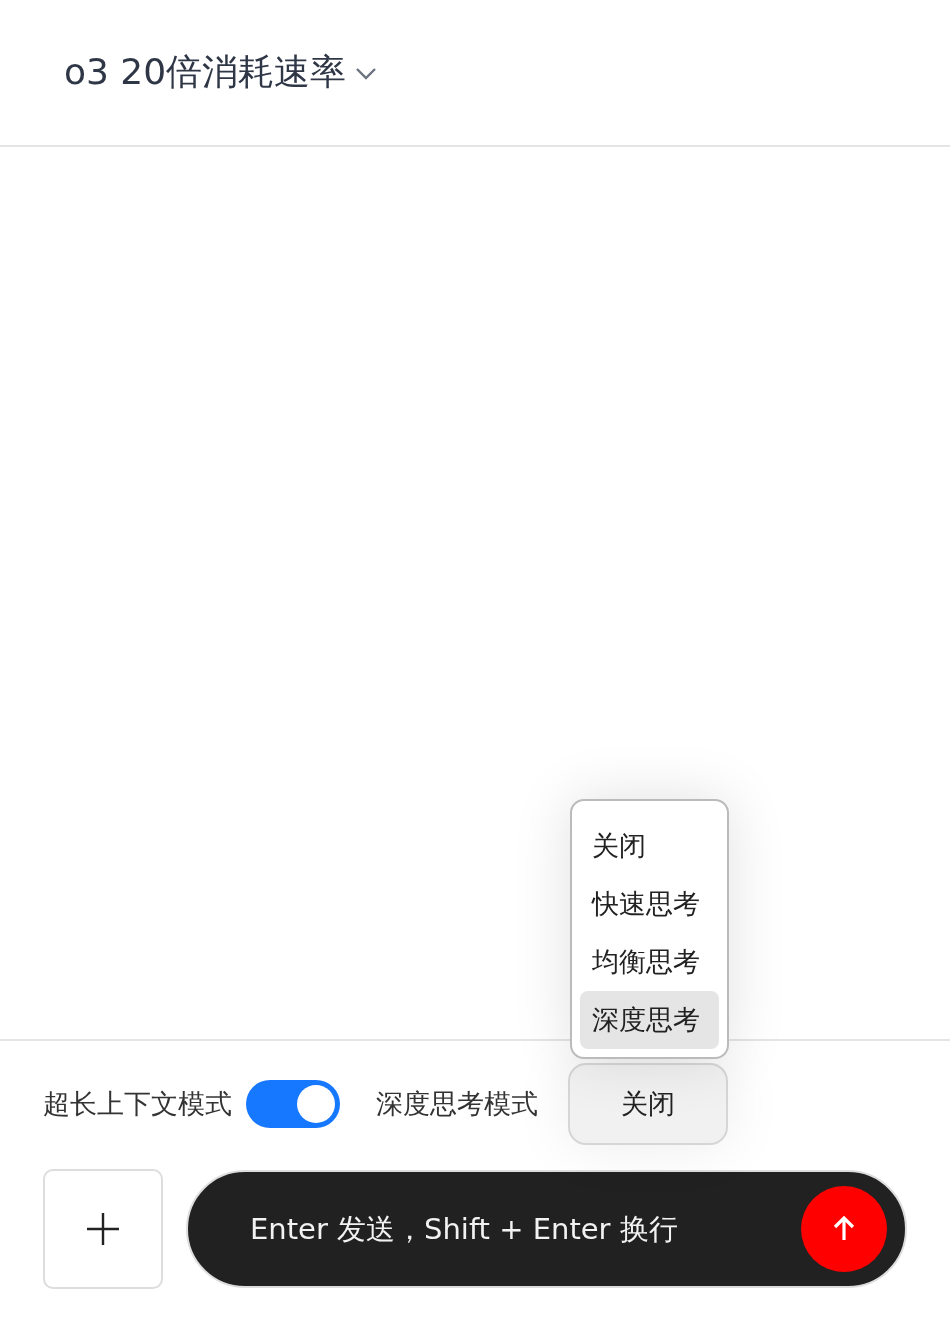  Describe the element at coordinates (221, 72) in the screenshot. I see `model-selector: o3 20倍消耗速率` at that location.